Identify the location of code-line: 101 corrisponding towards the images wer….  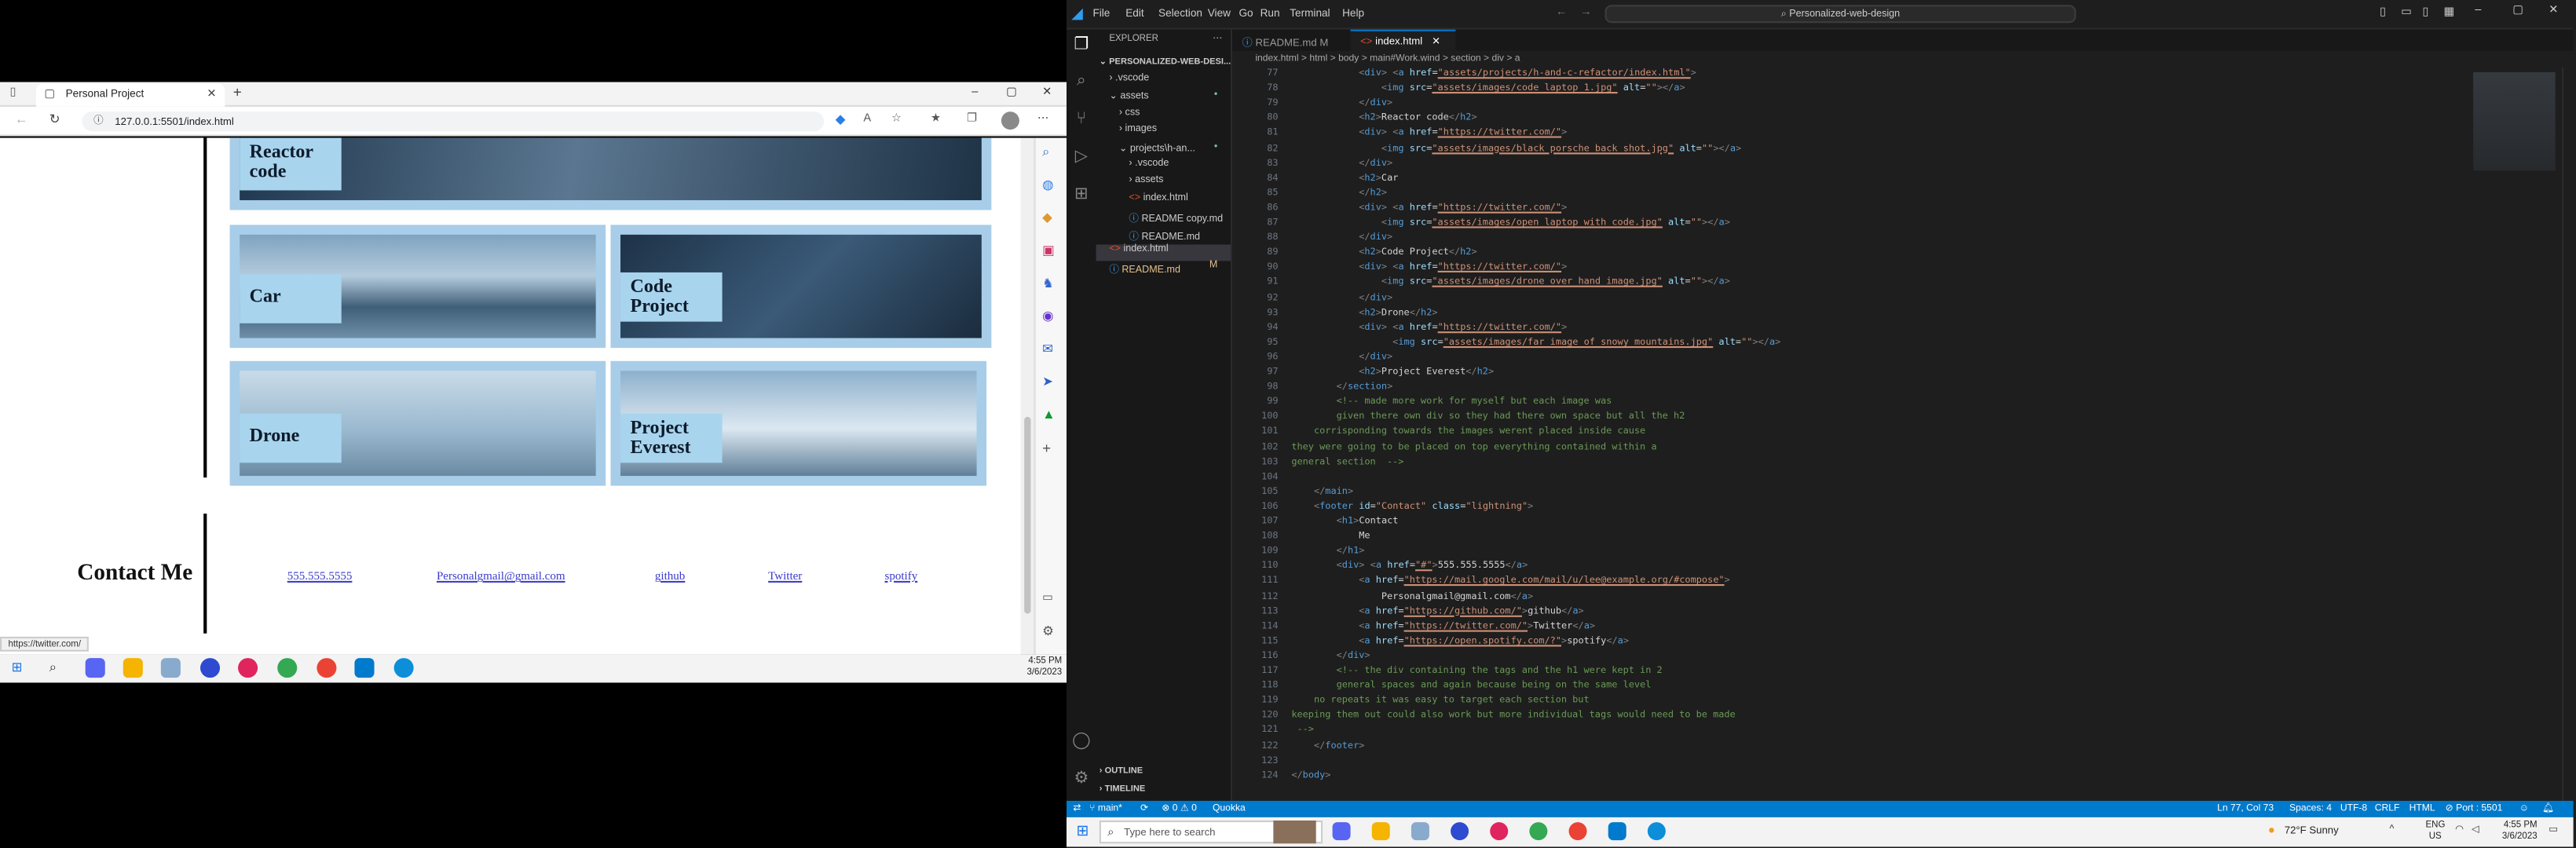
(1438, 433).